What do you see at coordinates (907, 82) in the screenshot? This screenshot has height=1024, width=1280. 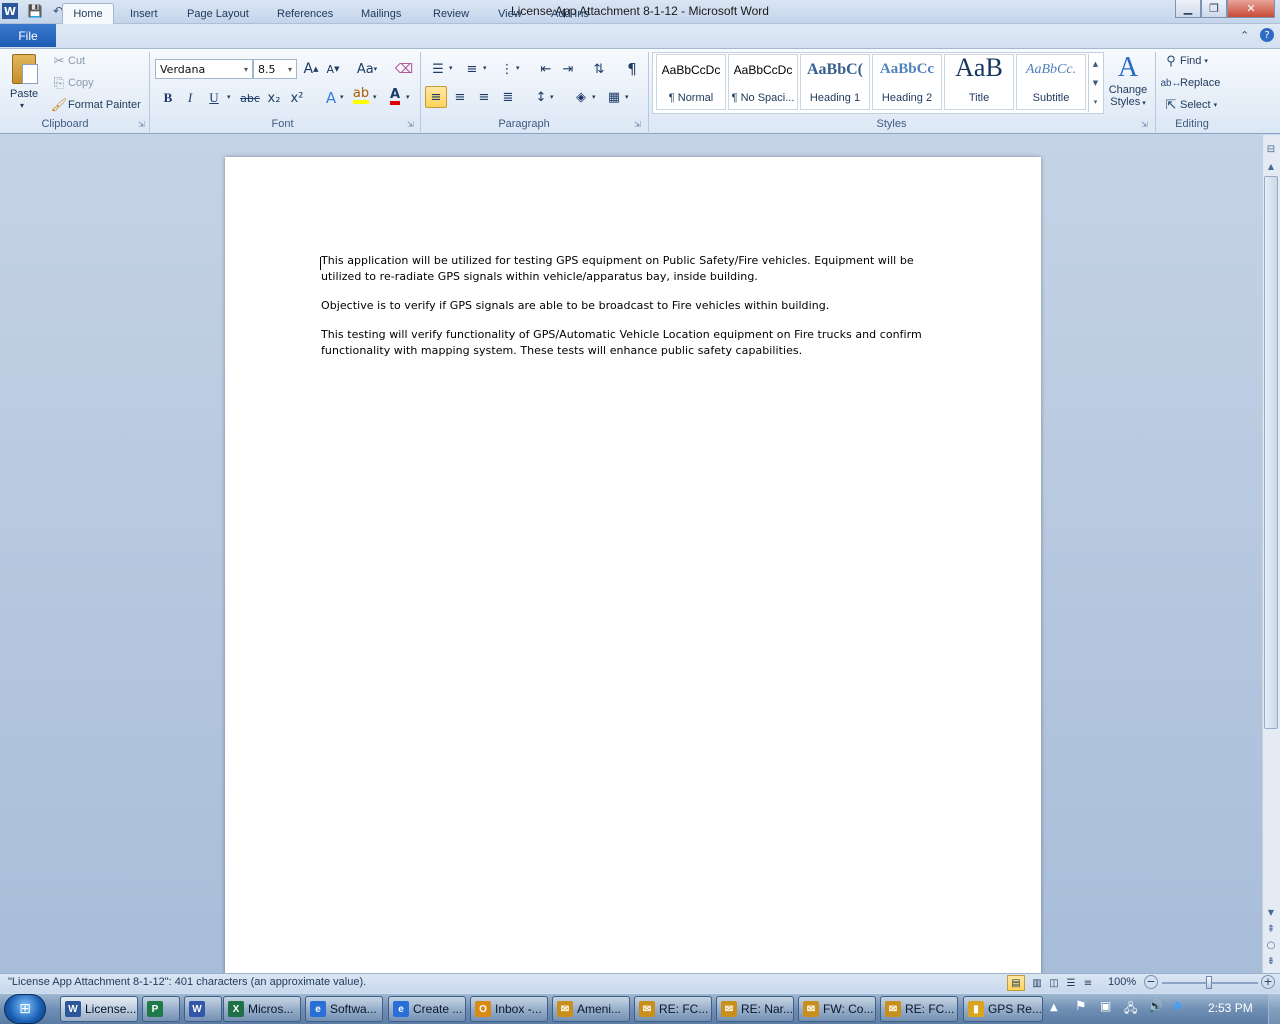 I see `style-heading-2: AaBbCc Heading 2` at bounding box center [907, 82].